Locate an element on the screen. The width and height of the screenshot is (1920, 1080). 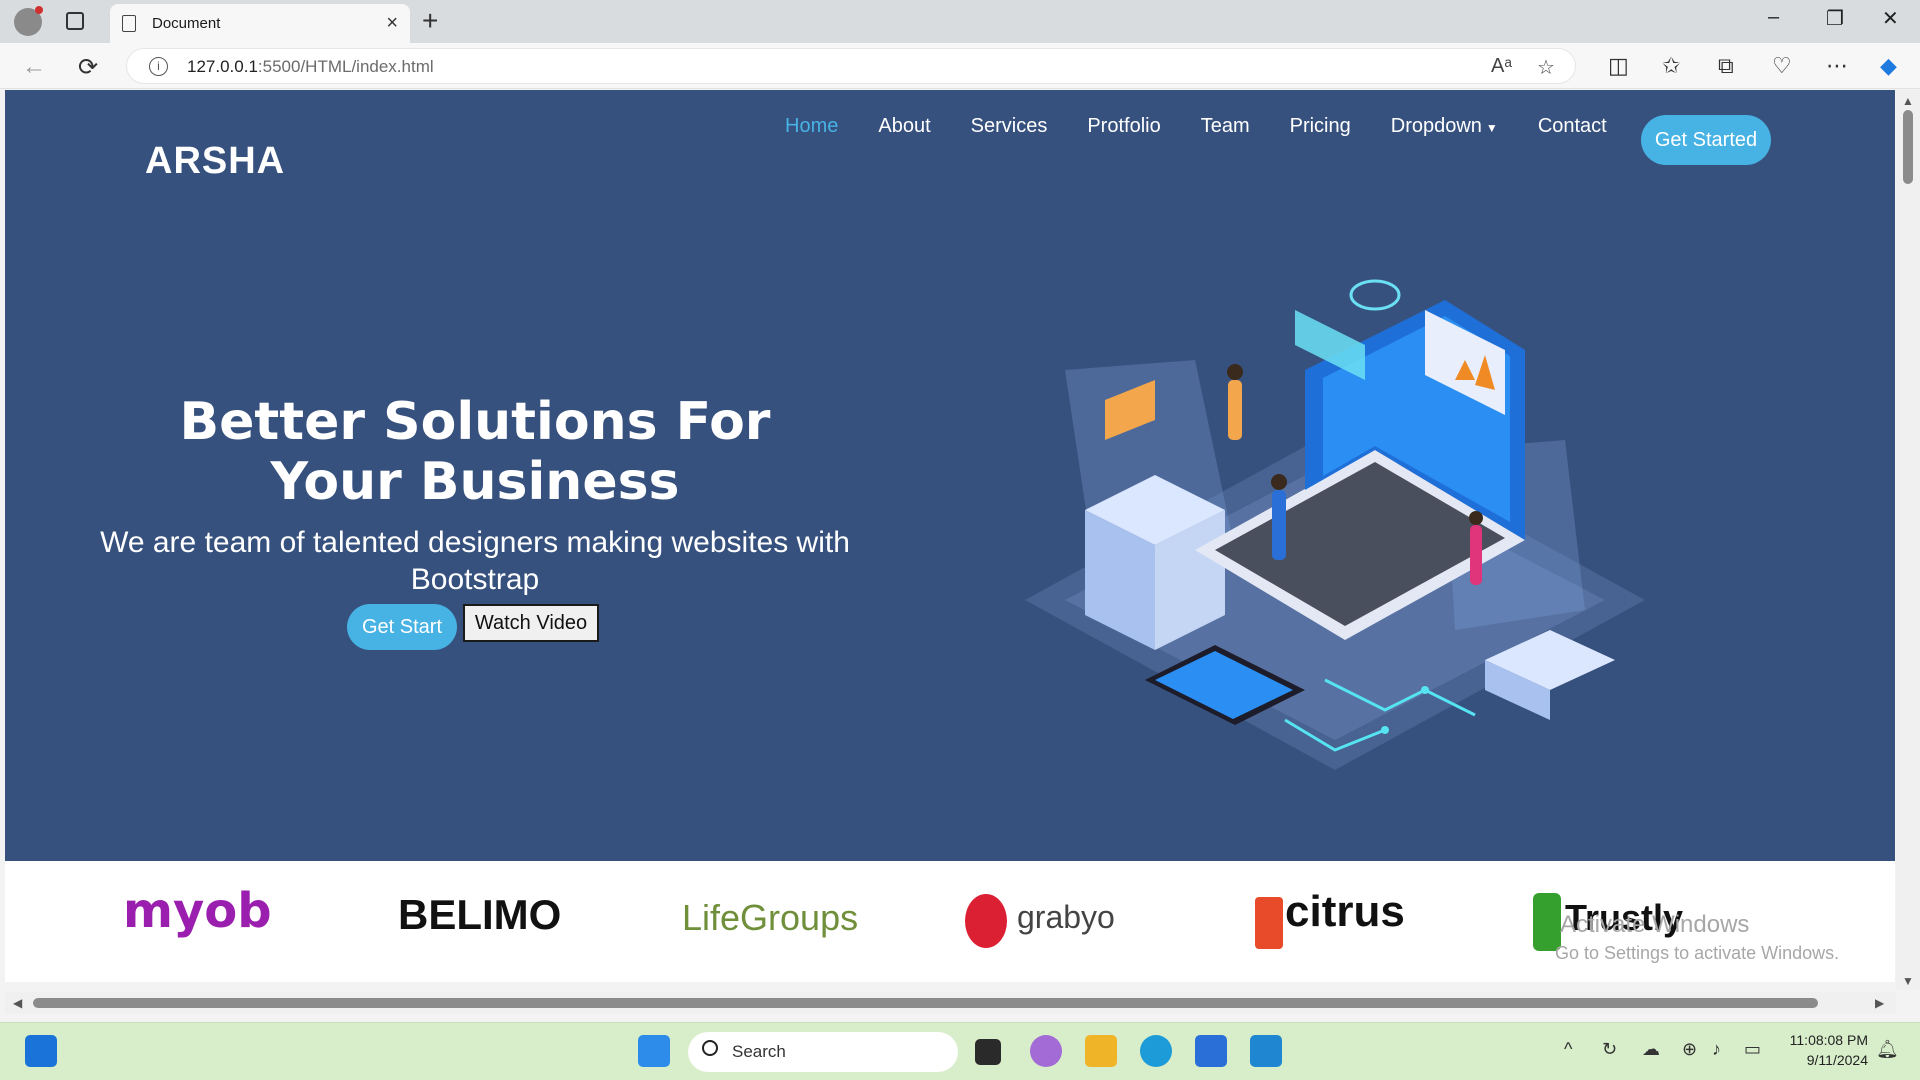
get-start-button: Get Start is located at coordinates (402, 627).